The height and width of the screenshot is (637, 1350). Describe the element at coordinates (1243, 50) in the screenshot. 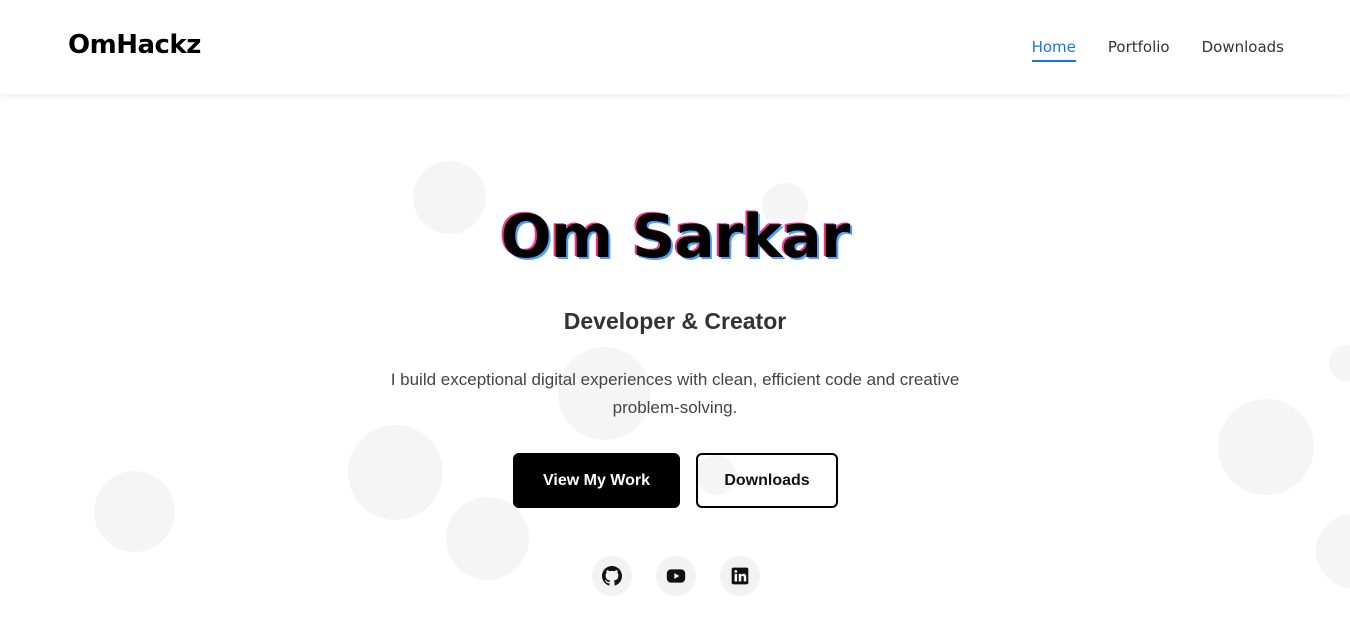

I see `nav-item-downloads: Downloads` at that location.